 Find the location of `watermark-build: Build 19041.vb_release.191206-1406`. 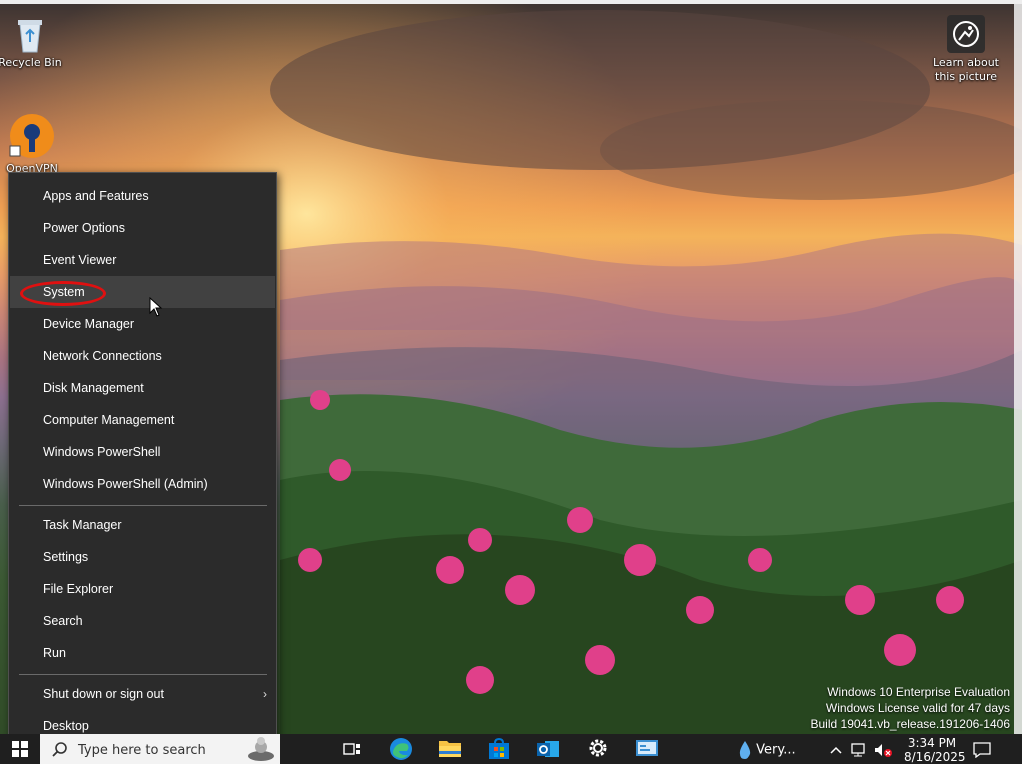

watermark-build: Build 19041.vb_release.191206-1406 is located at coordinates (910, 724).